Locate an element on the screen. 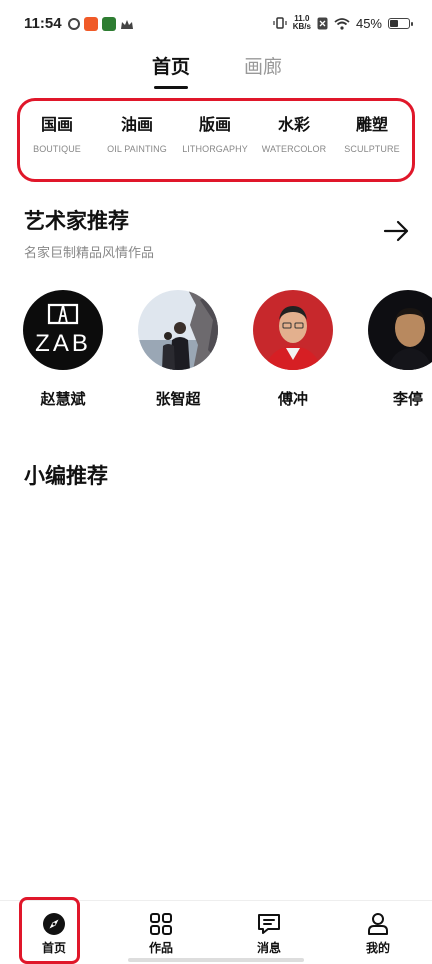  category-item-oil-painting: 油画 OIL PAINTING is located at coordinates (137, 132).